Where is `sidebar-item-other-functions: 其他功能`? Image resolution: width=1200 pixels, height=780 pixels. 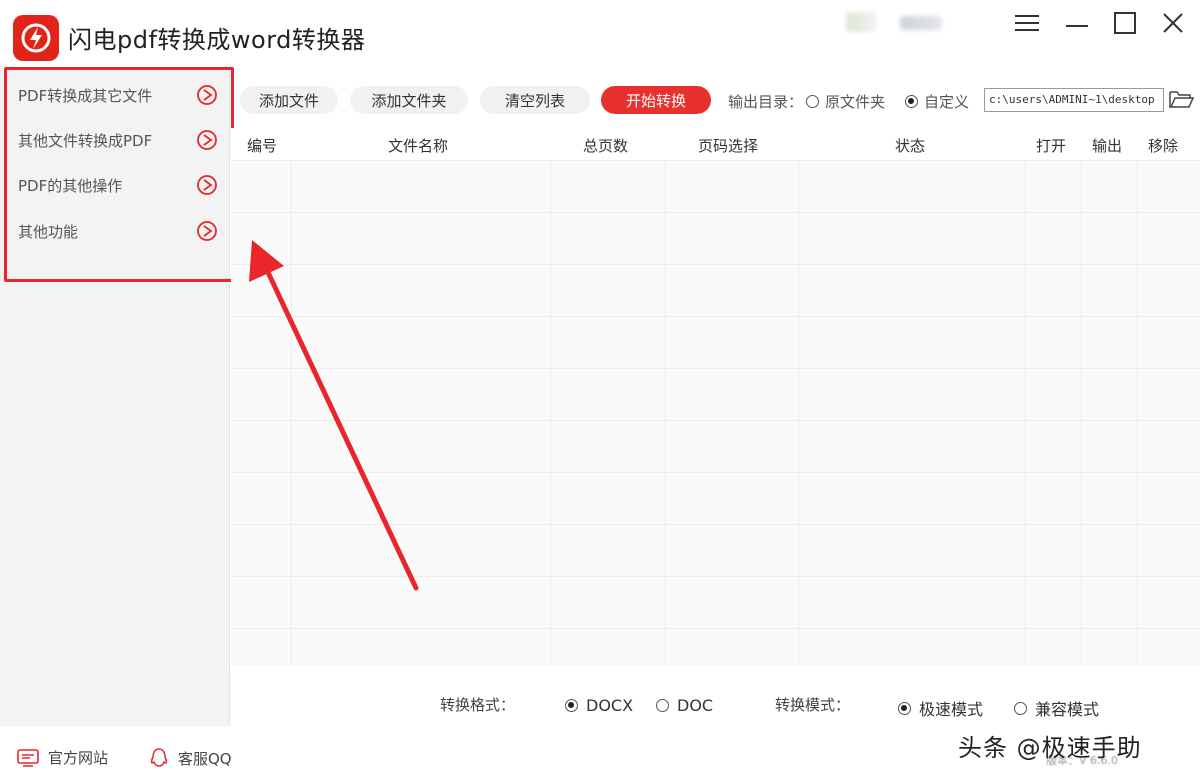 sidebar-item-other-functions: 其他功能 is located at coordinates (117, 231).